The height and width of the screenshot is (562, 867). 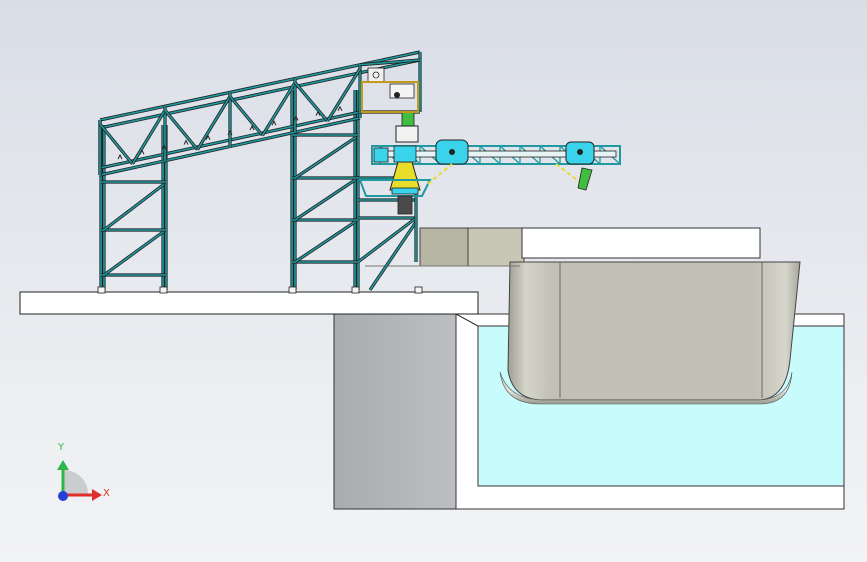 I want to click on x-axis-label: X, so click(x=106, y=493).